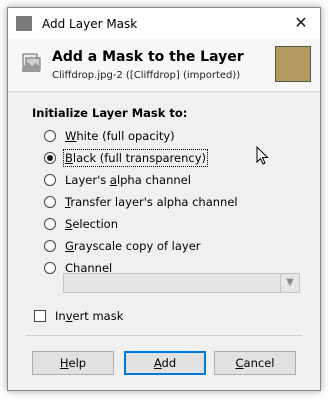  Describe the element at coordinates (92, 224) in the screenshot. I see `radio-label-selection: Selection` at that location.